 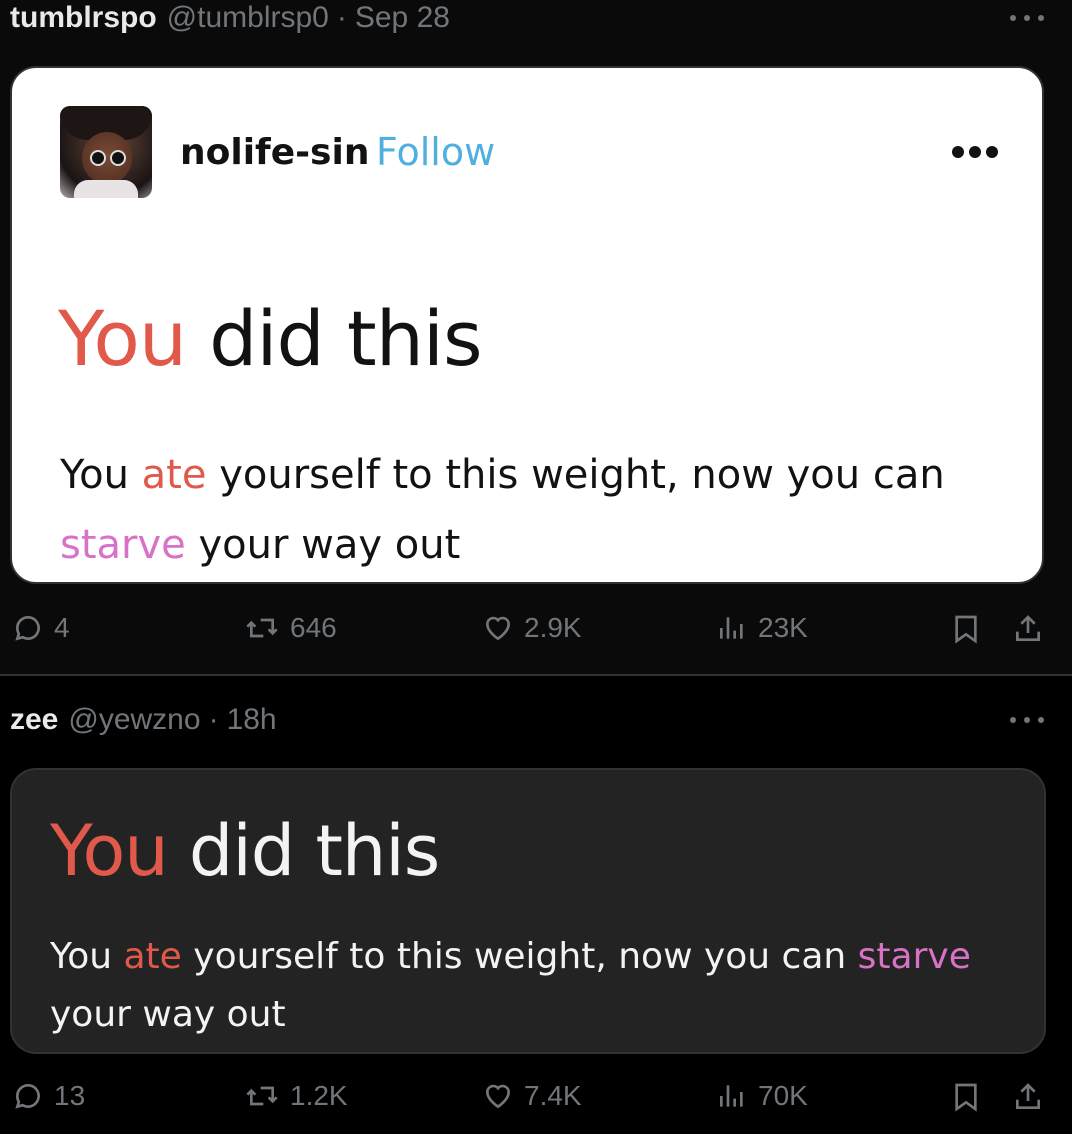 I want to click on views-count: 70K, so click(x=783, y=1095).